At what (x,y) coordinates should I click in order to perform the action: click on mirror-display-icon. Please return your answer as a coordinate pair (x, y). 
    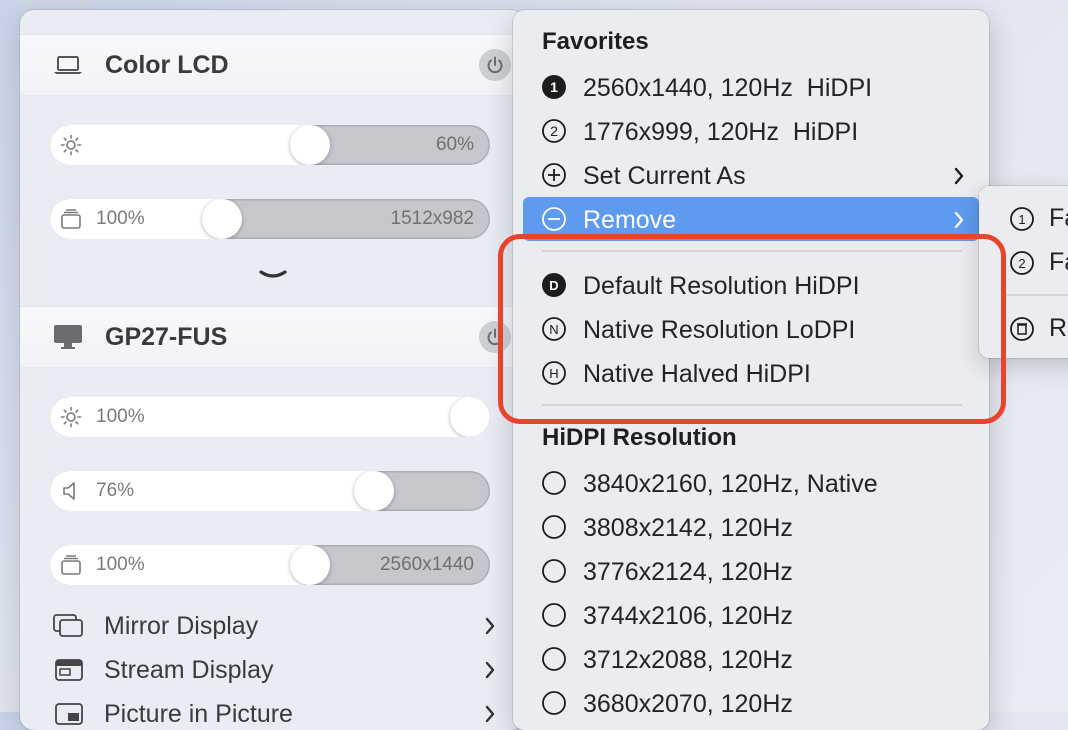
    Looking at the image, I should click on (68, 625).